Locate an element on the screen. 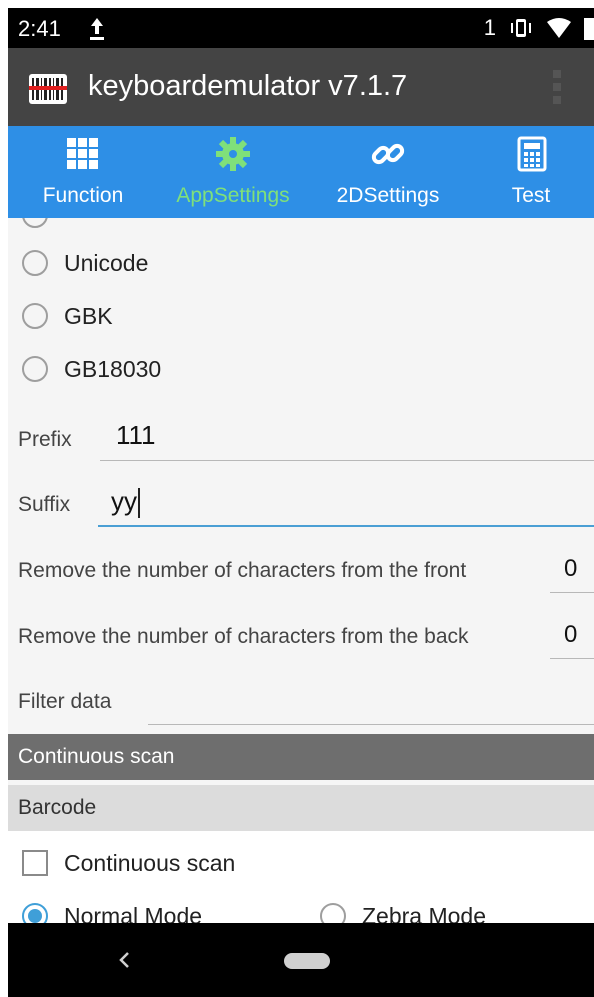 This screenshot has height=997, width=594. continuous-scan-checkbox is located at coordinates (35, 863).